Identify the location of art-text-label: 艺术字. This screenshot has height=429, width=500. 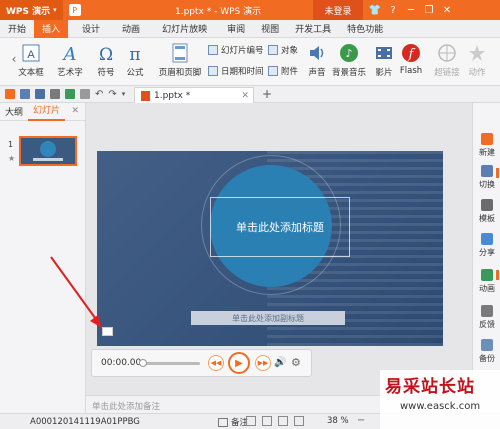
(70, 73).